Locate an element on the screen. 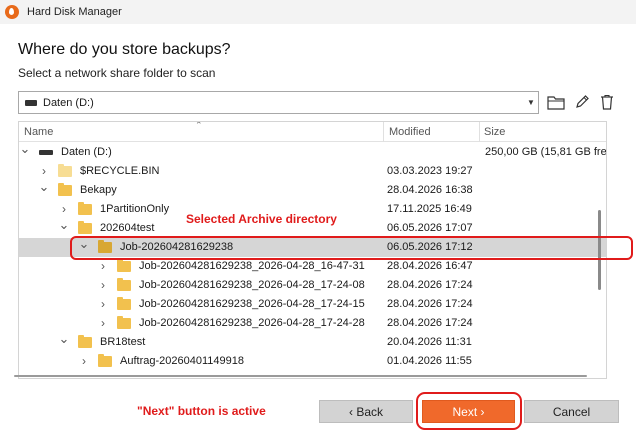 The height and width of the screenshot is (445, 636). pencil-icon is located at coordinates (582, 101).